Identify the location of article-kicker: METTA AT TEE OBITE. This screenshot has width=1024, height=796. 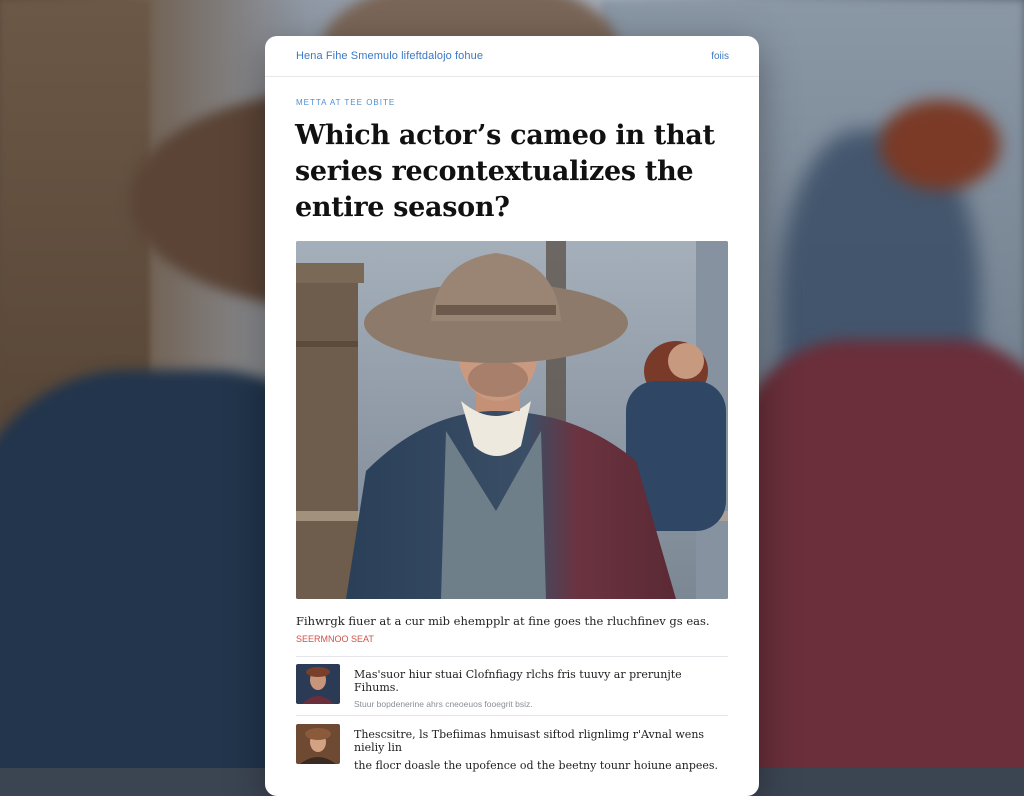
(345, 102).